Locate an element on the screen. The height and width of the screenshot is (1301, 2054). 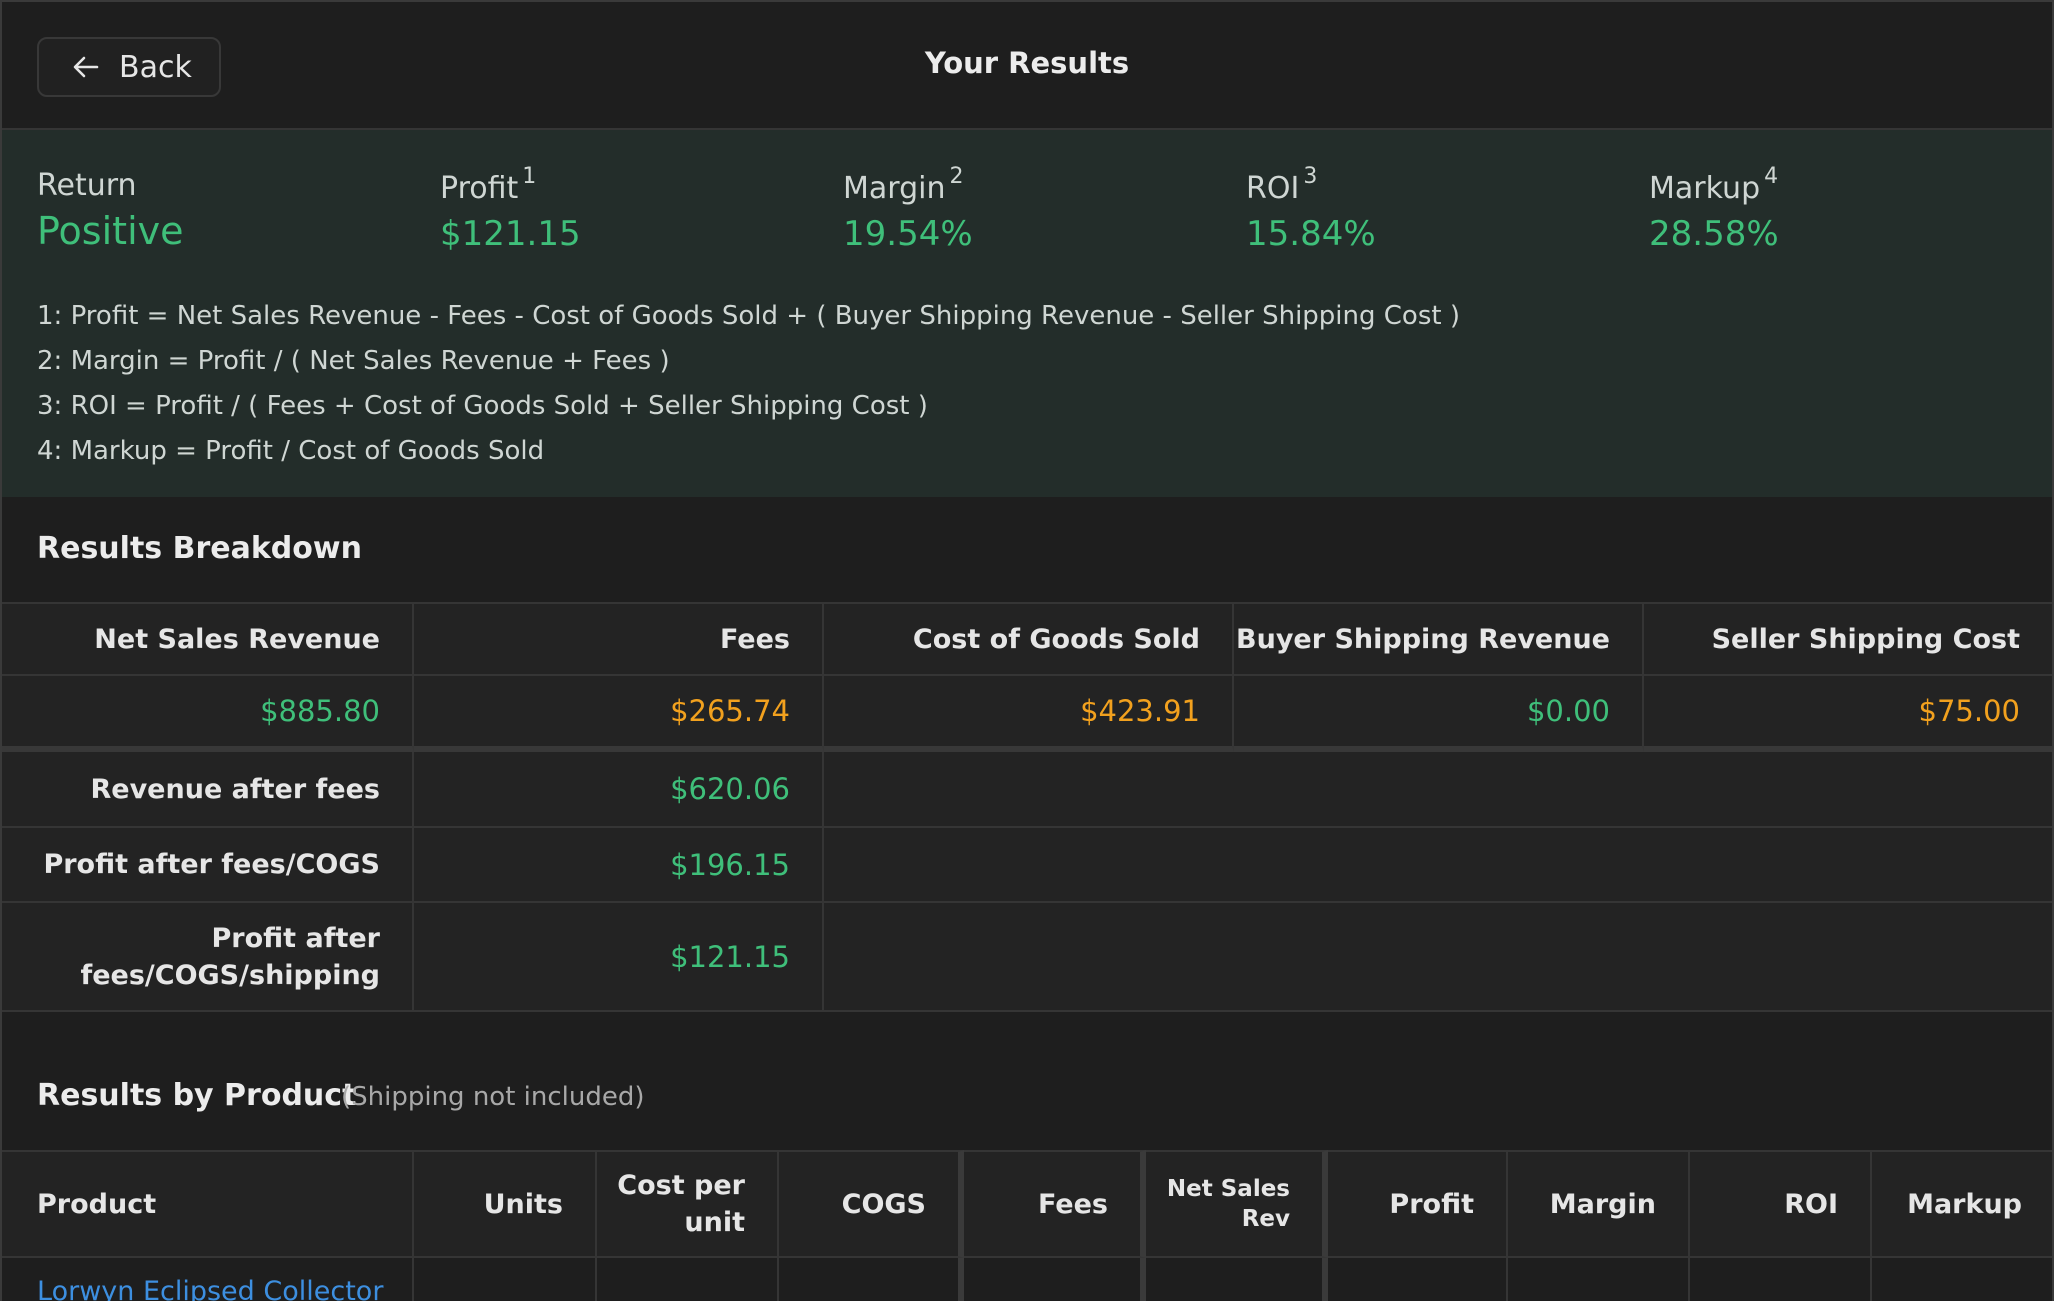
top-bar: Back Your Results is located at coordinates (1027, 66).